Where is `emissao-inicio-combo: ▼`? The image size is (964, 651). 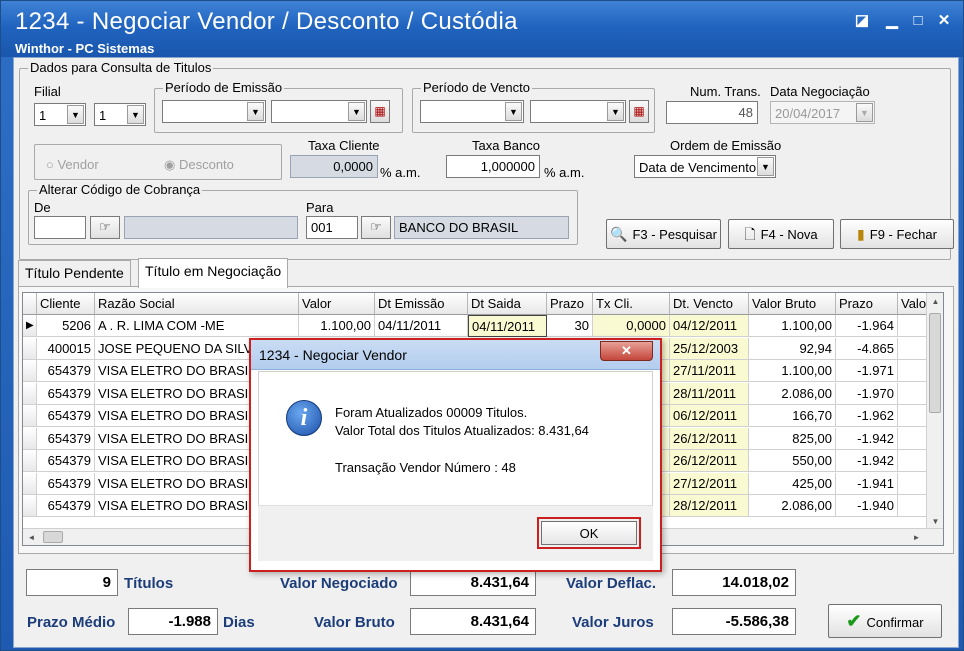
emissao-inicio-combo: ▼ is located at coordinates (214, 111).